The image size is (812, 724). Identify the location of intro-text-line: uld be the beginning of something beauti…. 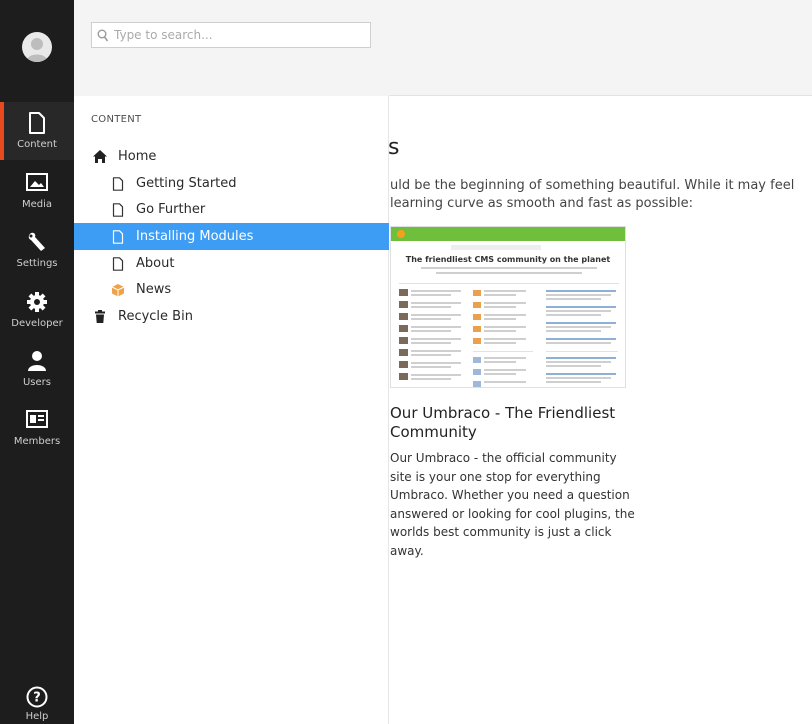
(592, 185).